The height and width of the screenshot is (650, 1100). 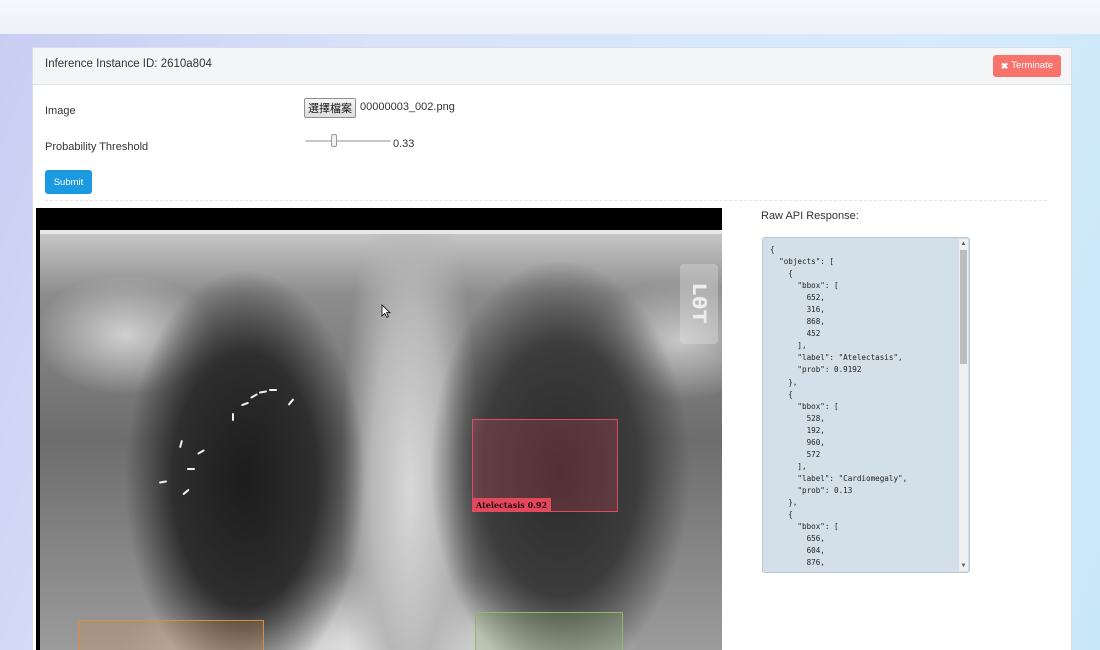 I want to click on mouse-cursor-icon, so click(x=386, y=311).